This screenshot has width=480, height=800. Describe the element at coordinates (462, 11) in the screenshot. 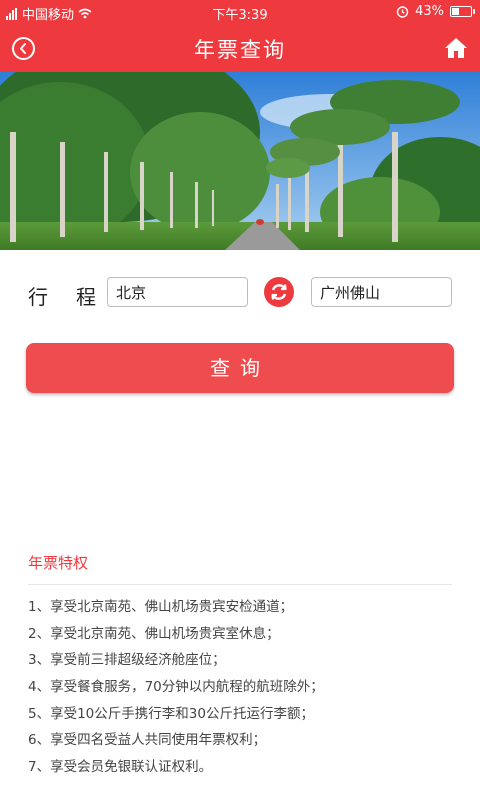

I see `battery-icon` at that location.